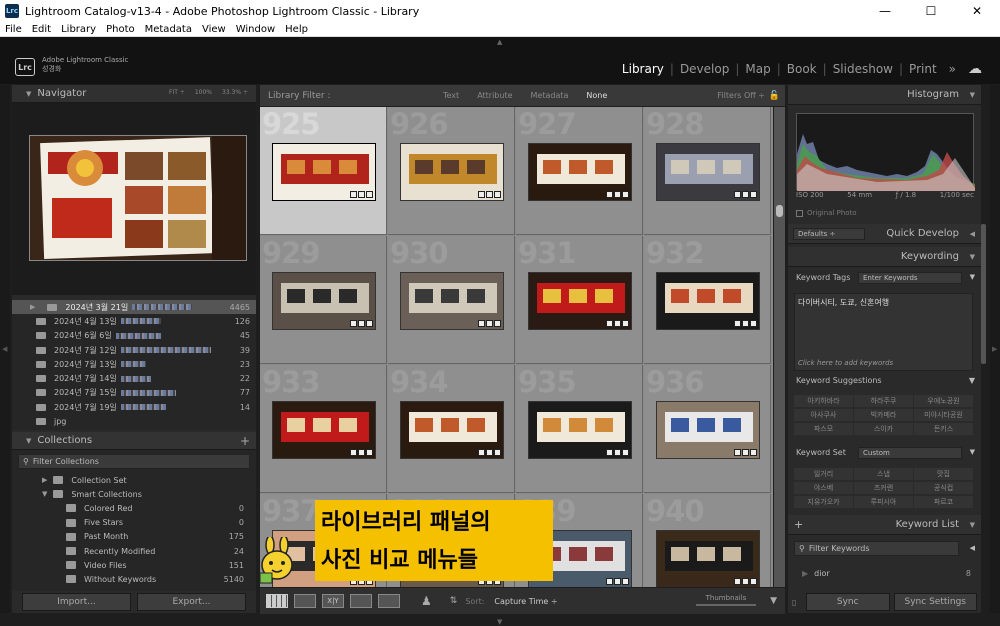 The width and height of the screenshot is (1000, 626). What do you see at coordinates (943, 502) in the screenshot?
I see `keyword-chip: 파르코` at bounding box center [943, 502].